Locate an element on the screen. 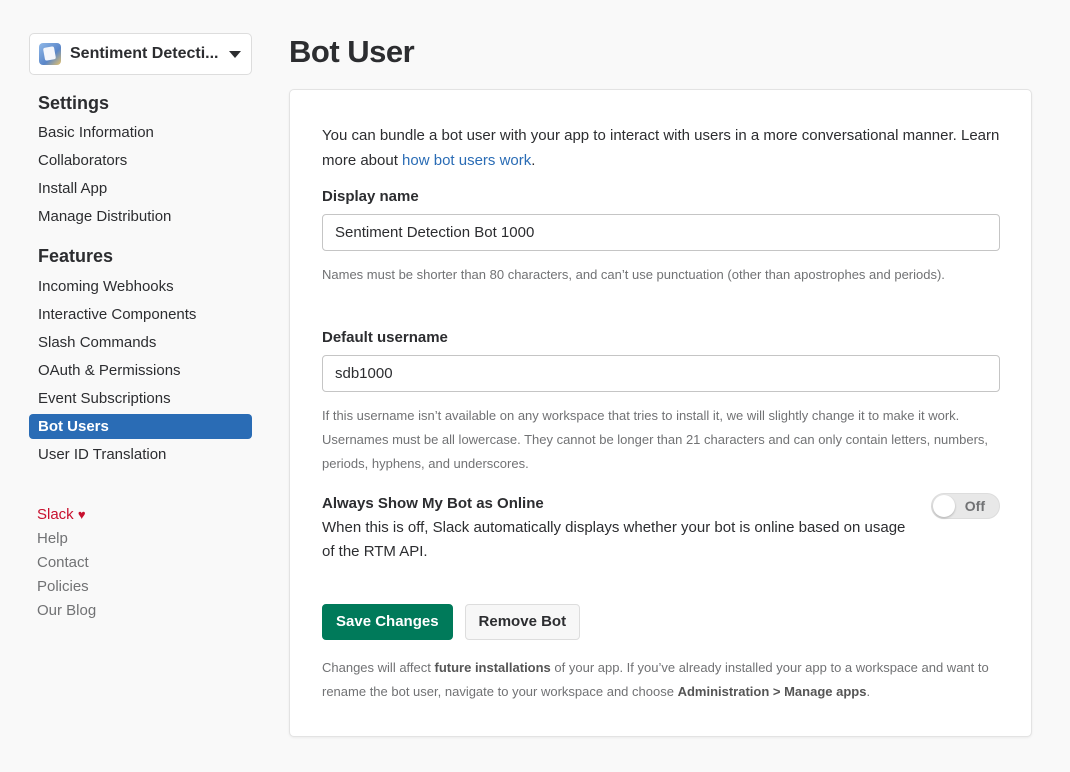 Image resolution: width=1070 pixels, height=772 pixels. sidebar-item-oauth-permissions: OAuth & Permissions is located at coordinates (140, 371).